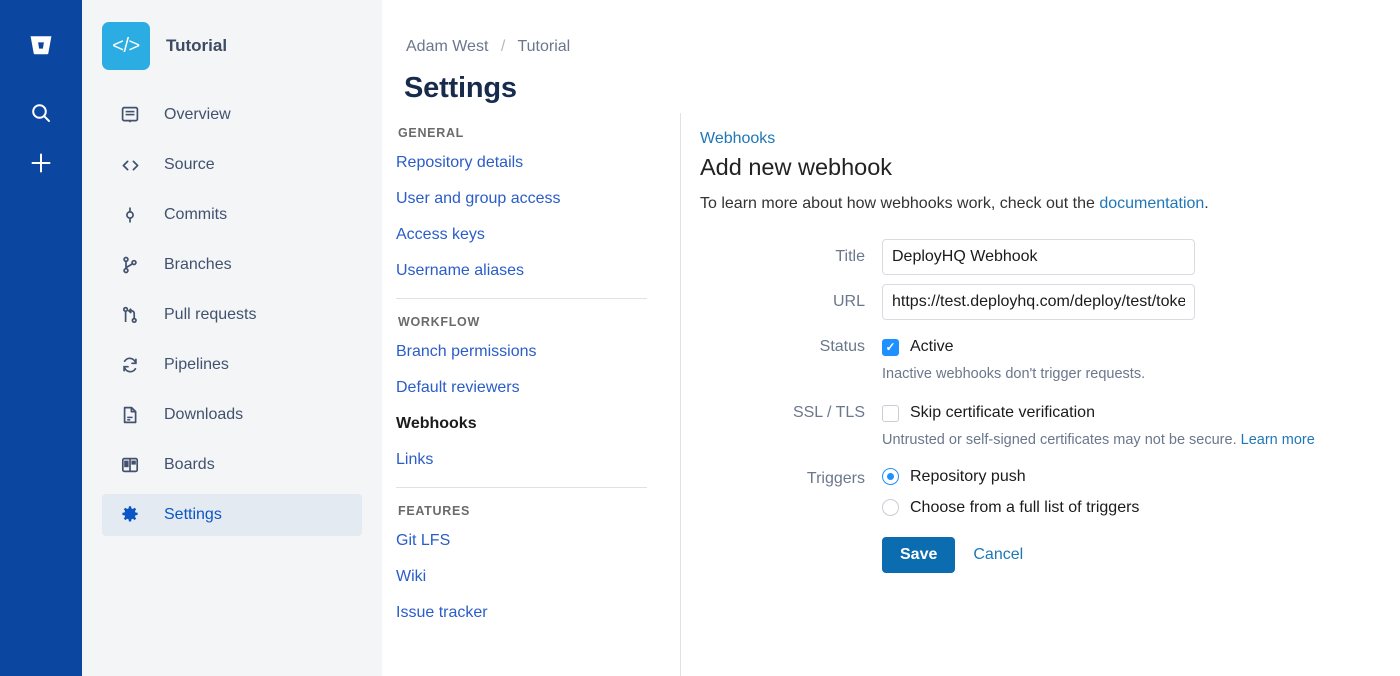  Describe the element at coordinates (522, 563) in the screenshot. I see `settings-section-features: FEATURES Git LFS Wiki Issue tracker` at that location.